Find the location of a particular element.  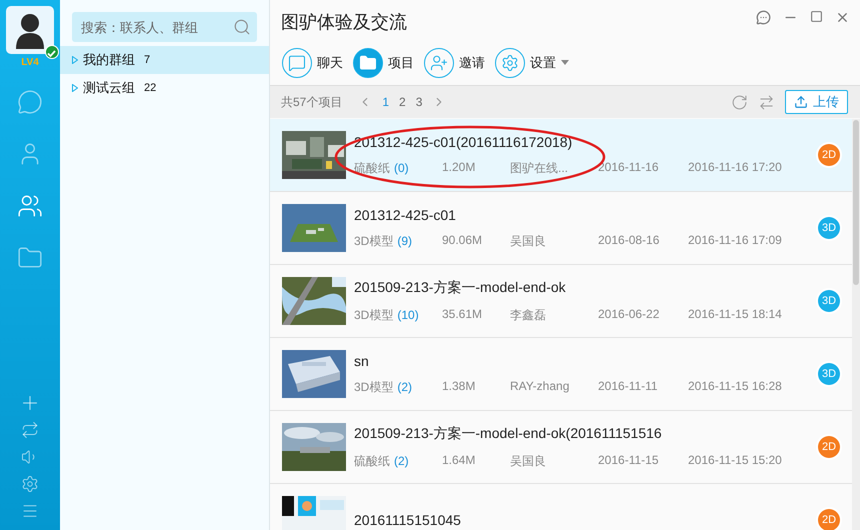

project-title: sn is located at coordinates (362, 360).